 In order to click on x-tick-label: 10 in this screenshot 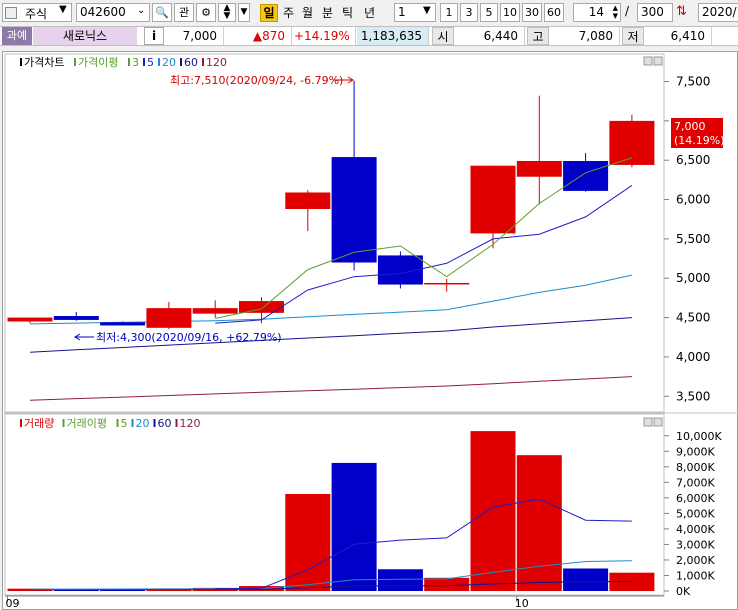, I will do `click(522, 603)`.